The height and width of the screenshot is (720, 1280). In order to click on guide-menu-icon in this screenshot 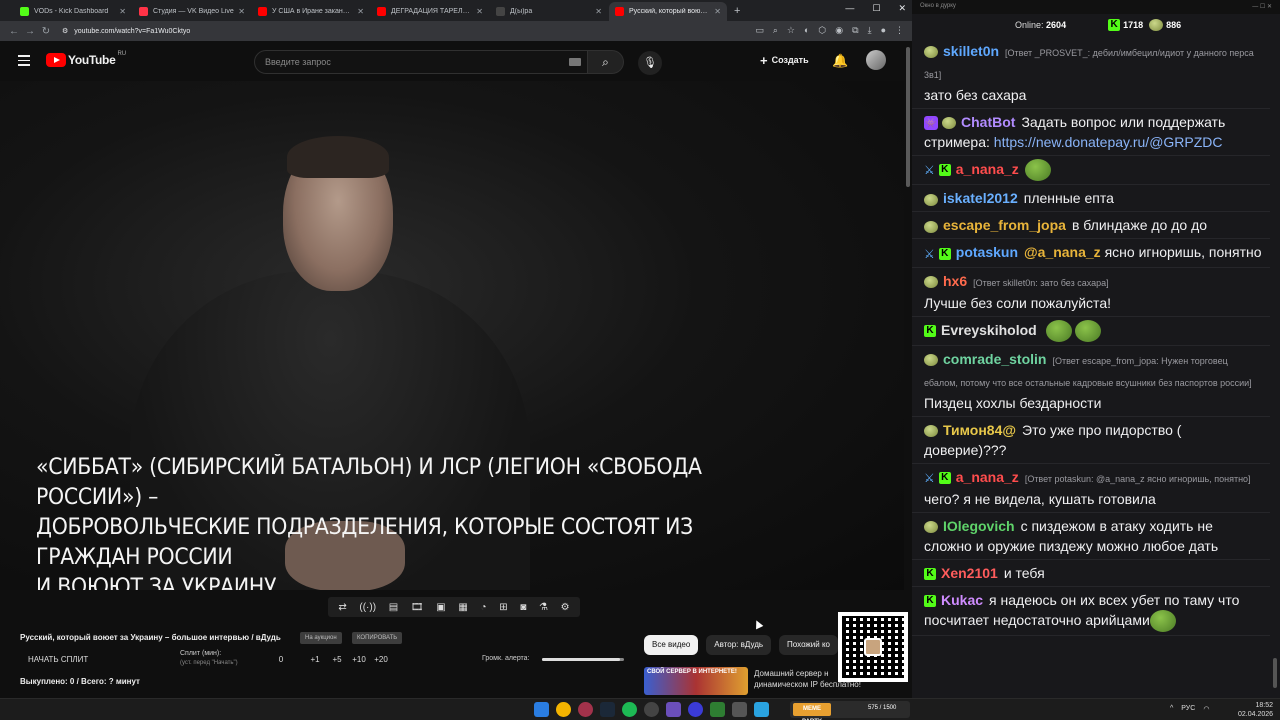, I will do `click(24, 60)`.